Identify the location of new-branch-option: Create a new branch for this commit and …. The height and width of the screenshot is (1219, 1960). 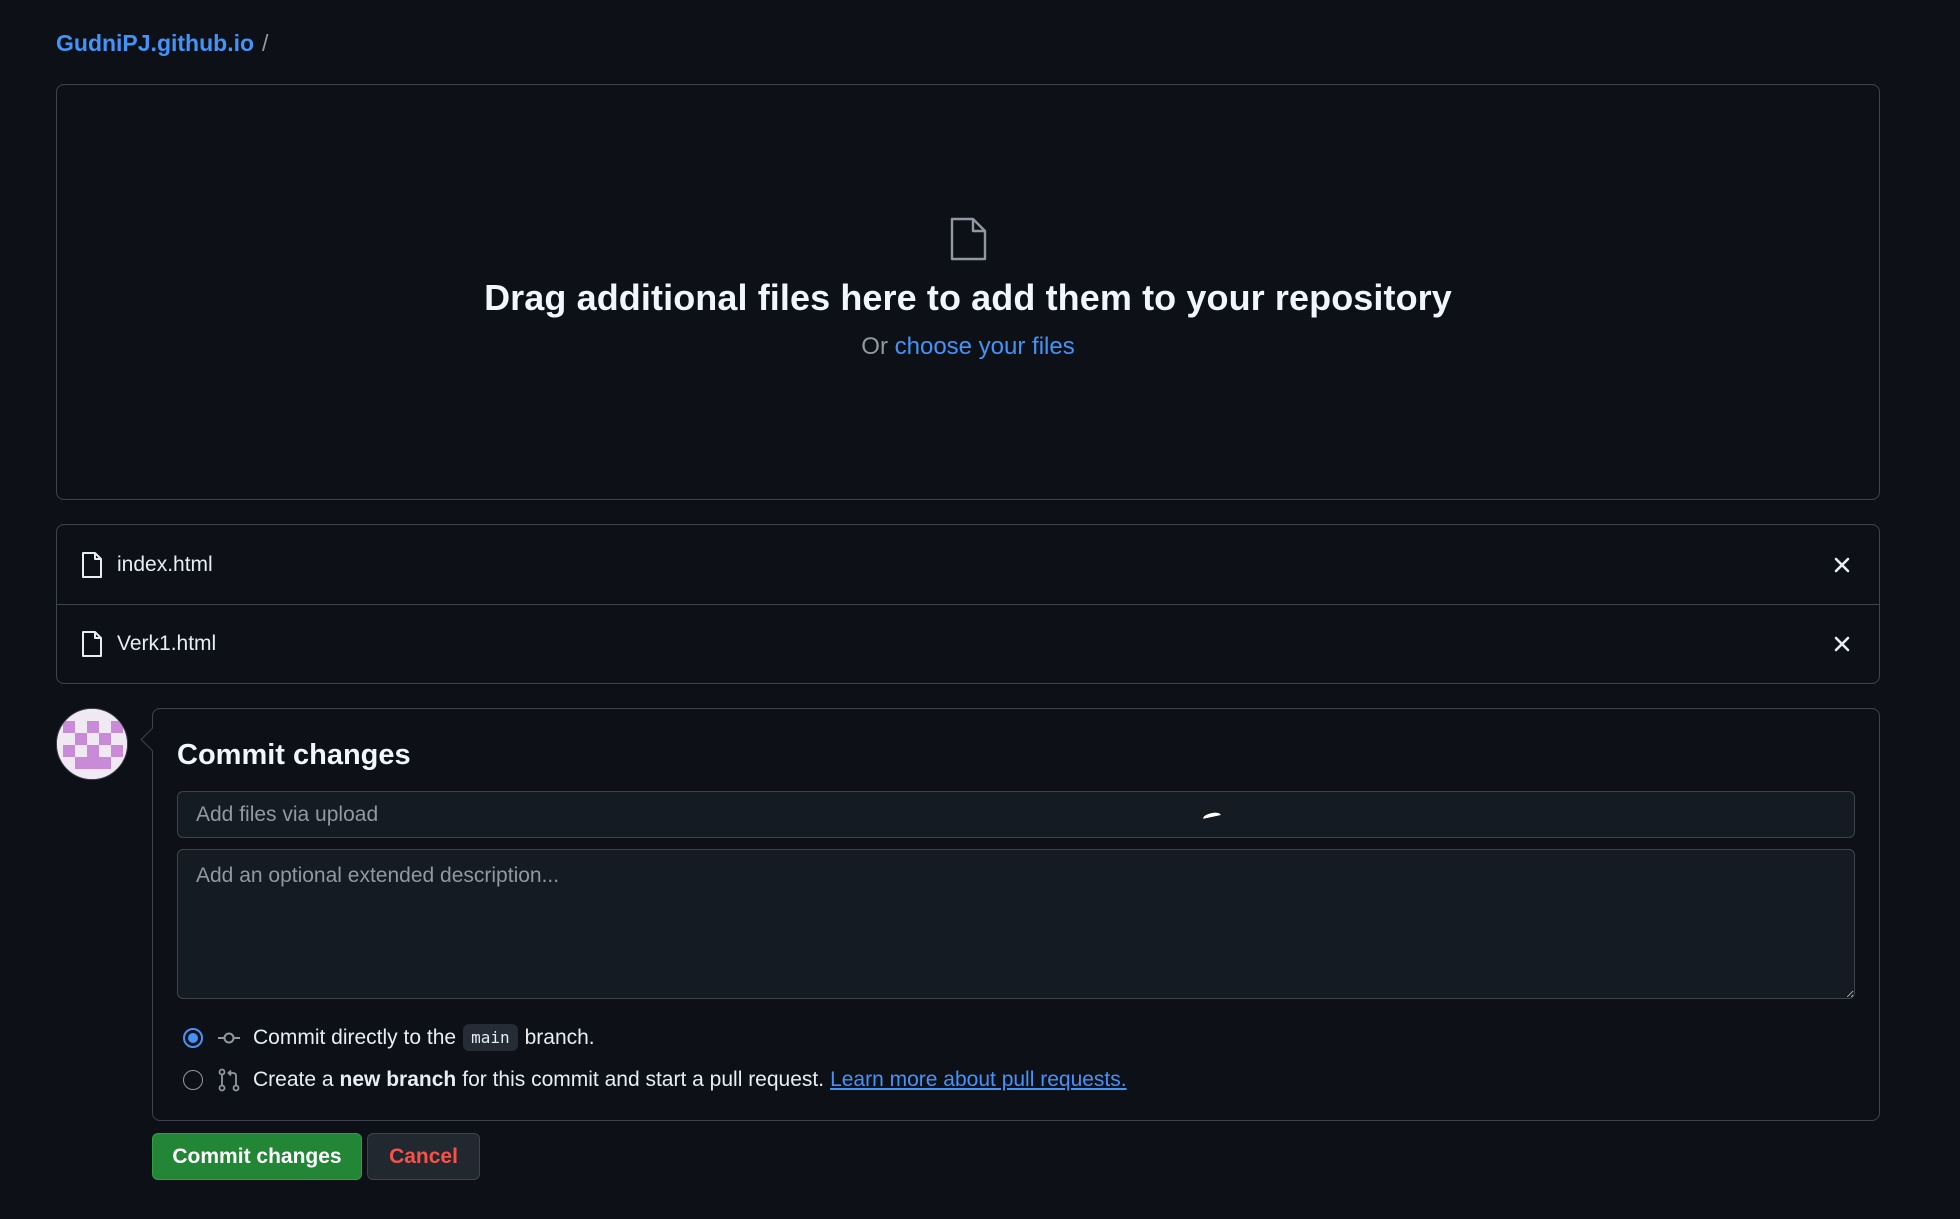
(655, 1080).